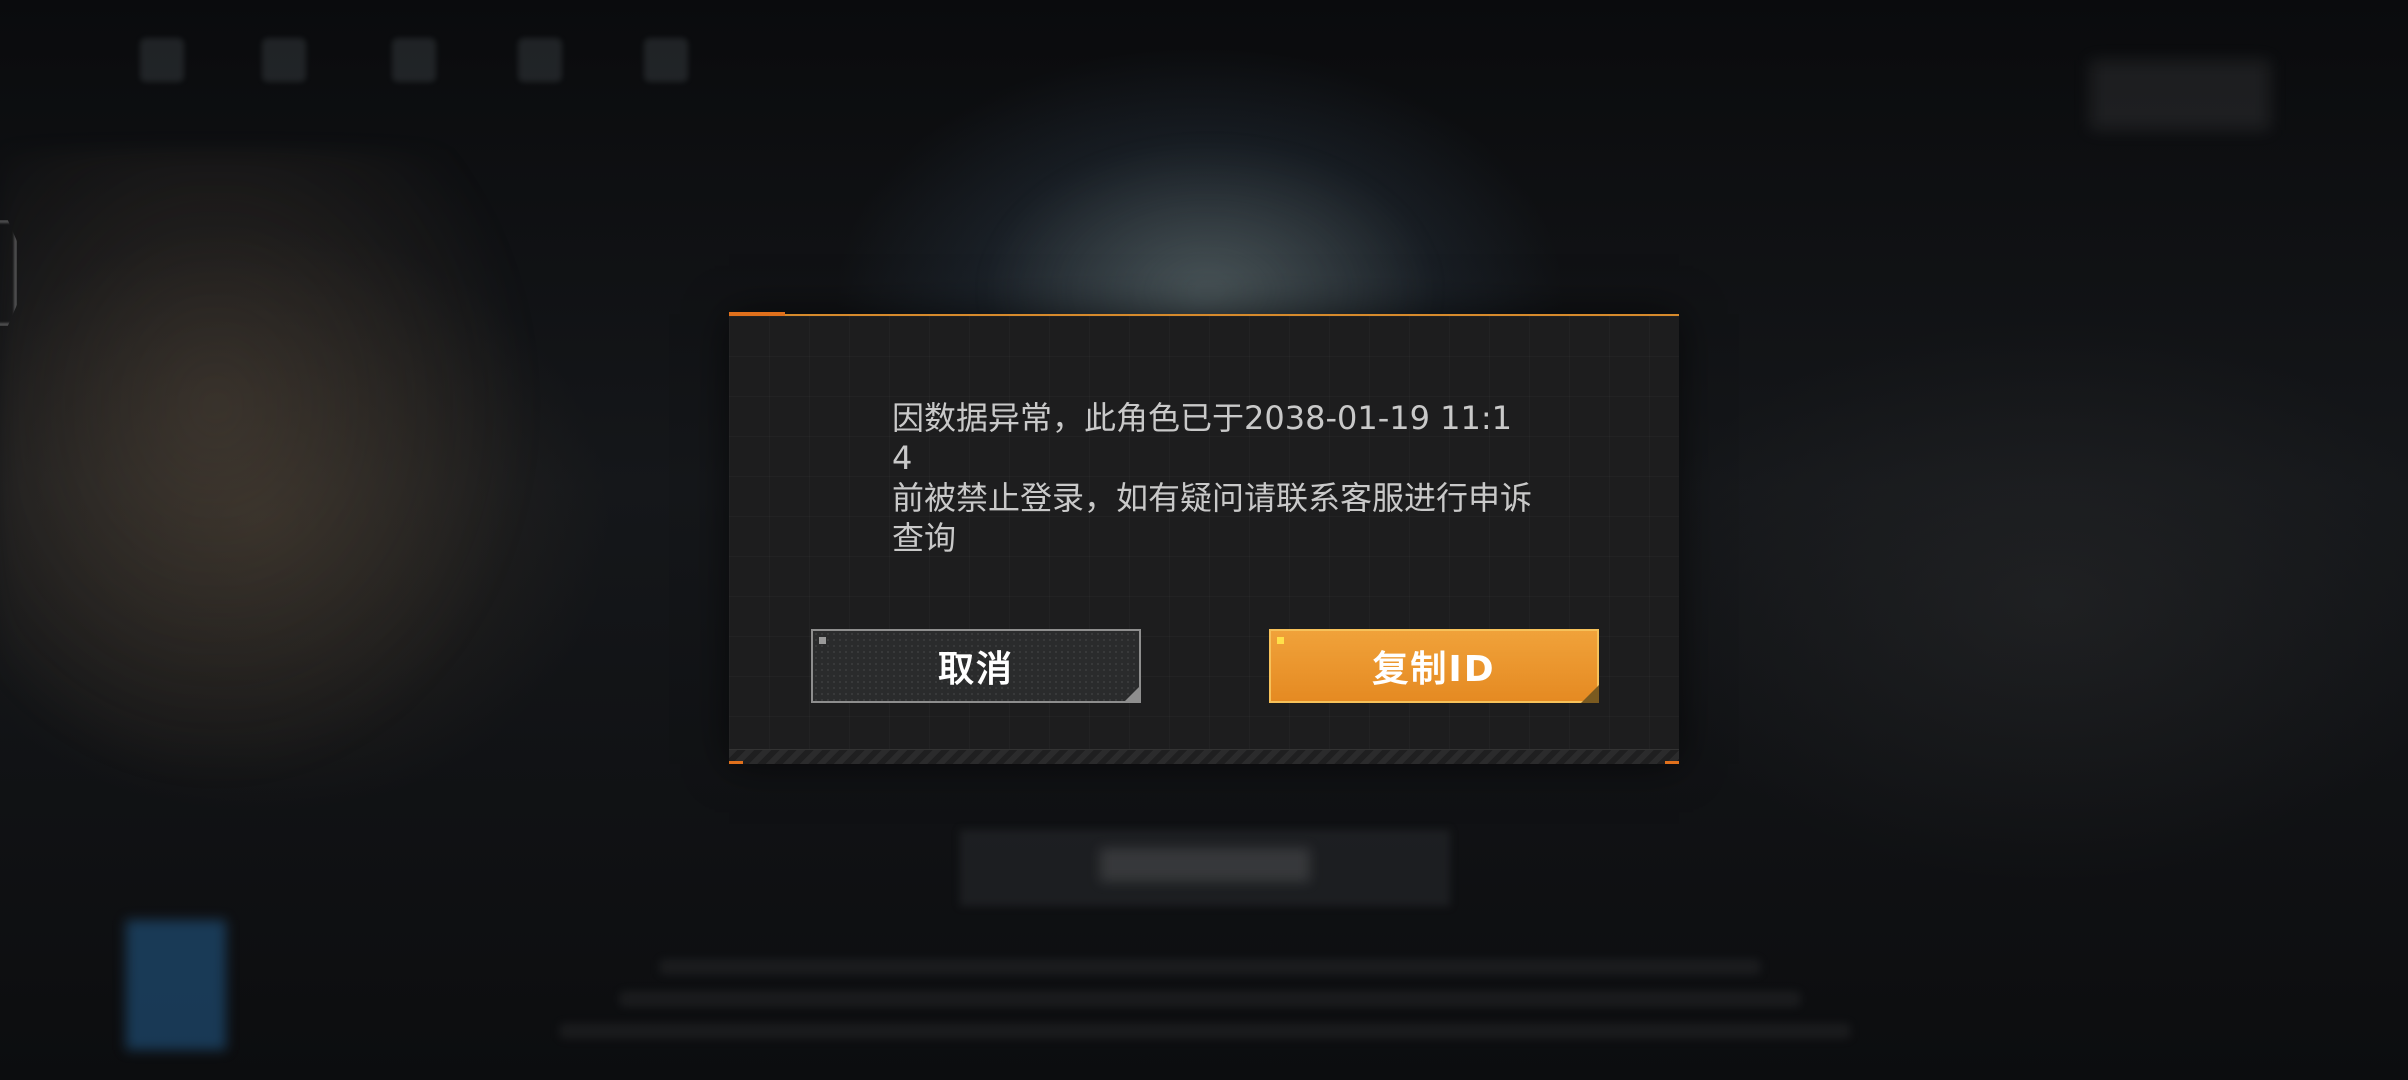 The width and height of the screenshot is (2408, 1080). What do you see at coordinates (2180, 95) in the screenshot?
I see `background-top-right-panel` at bounding box center [2180, 95].